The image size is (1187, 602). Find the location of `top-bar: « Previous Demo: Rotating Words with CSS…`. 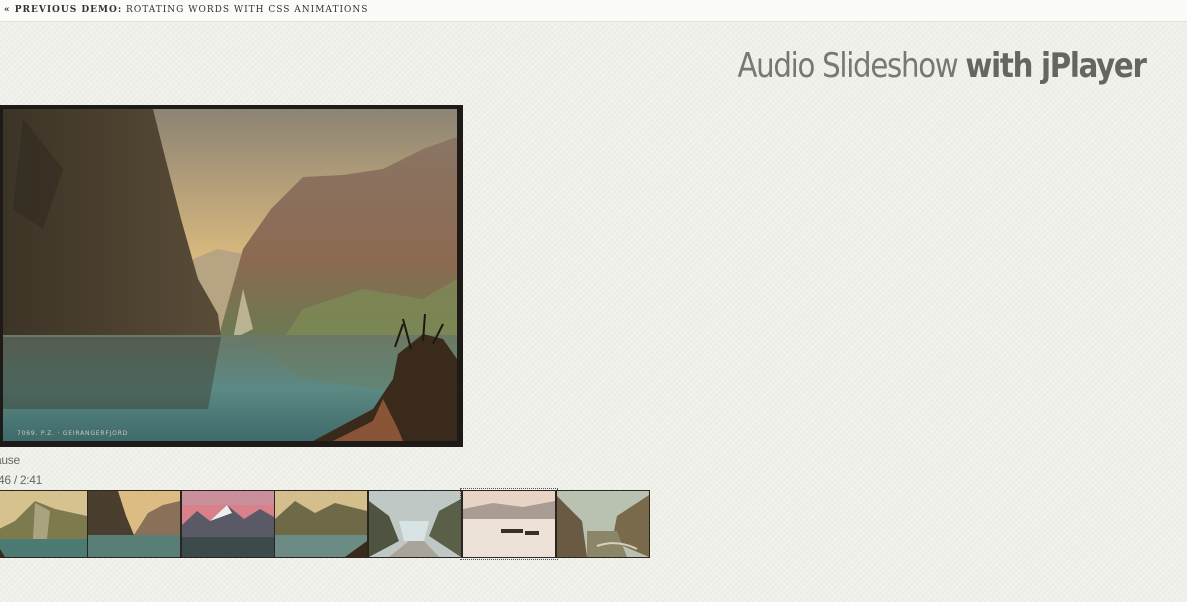

top-bar: « Previous Demo: Rotating Words with CSS… is located at coordinates (593, 11).